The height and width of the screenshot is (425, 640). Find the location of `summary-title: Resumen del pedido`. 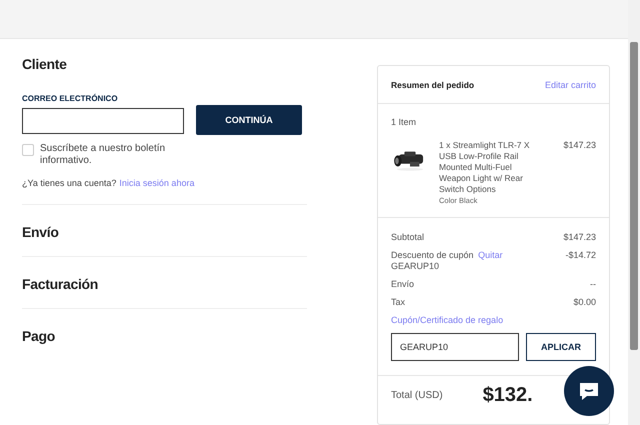

summary-title: Resumen del pedido is located at coordinates (432, 85).